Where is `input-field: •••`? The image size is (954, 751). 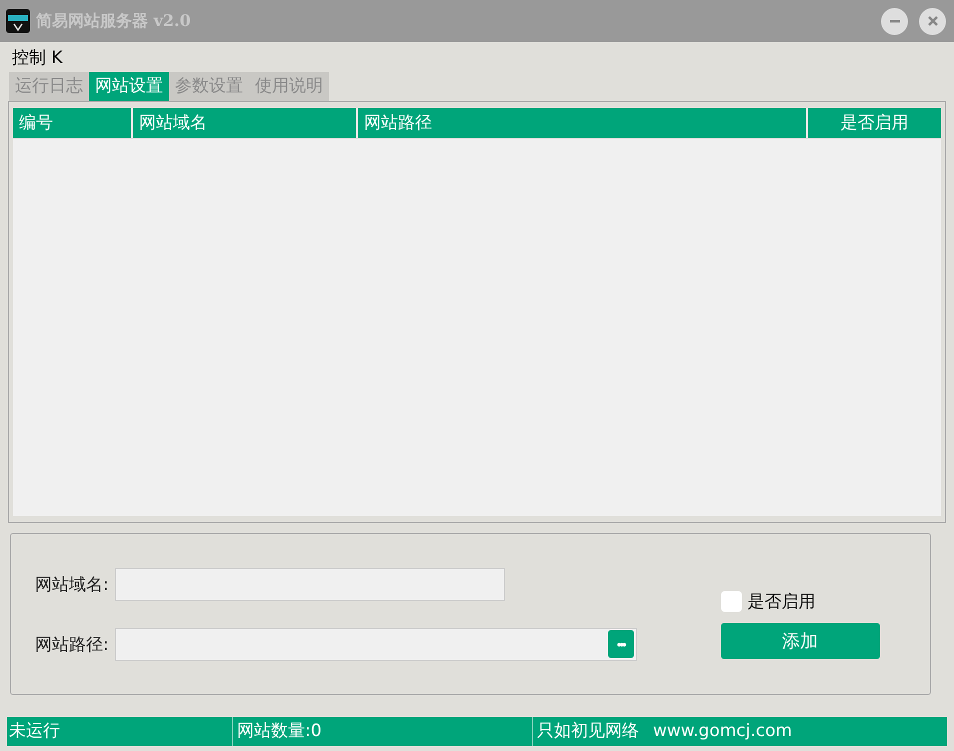
input-field: ••• is located at coordinates (375, 644).